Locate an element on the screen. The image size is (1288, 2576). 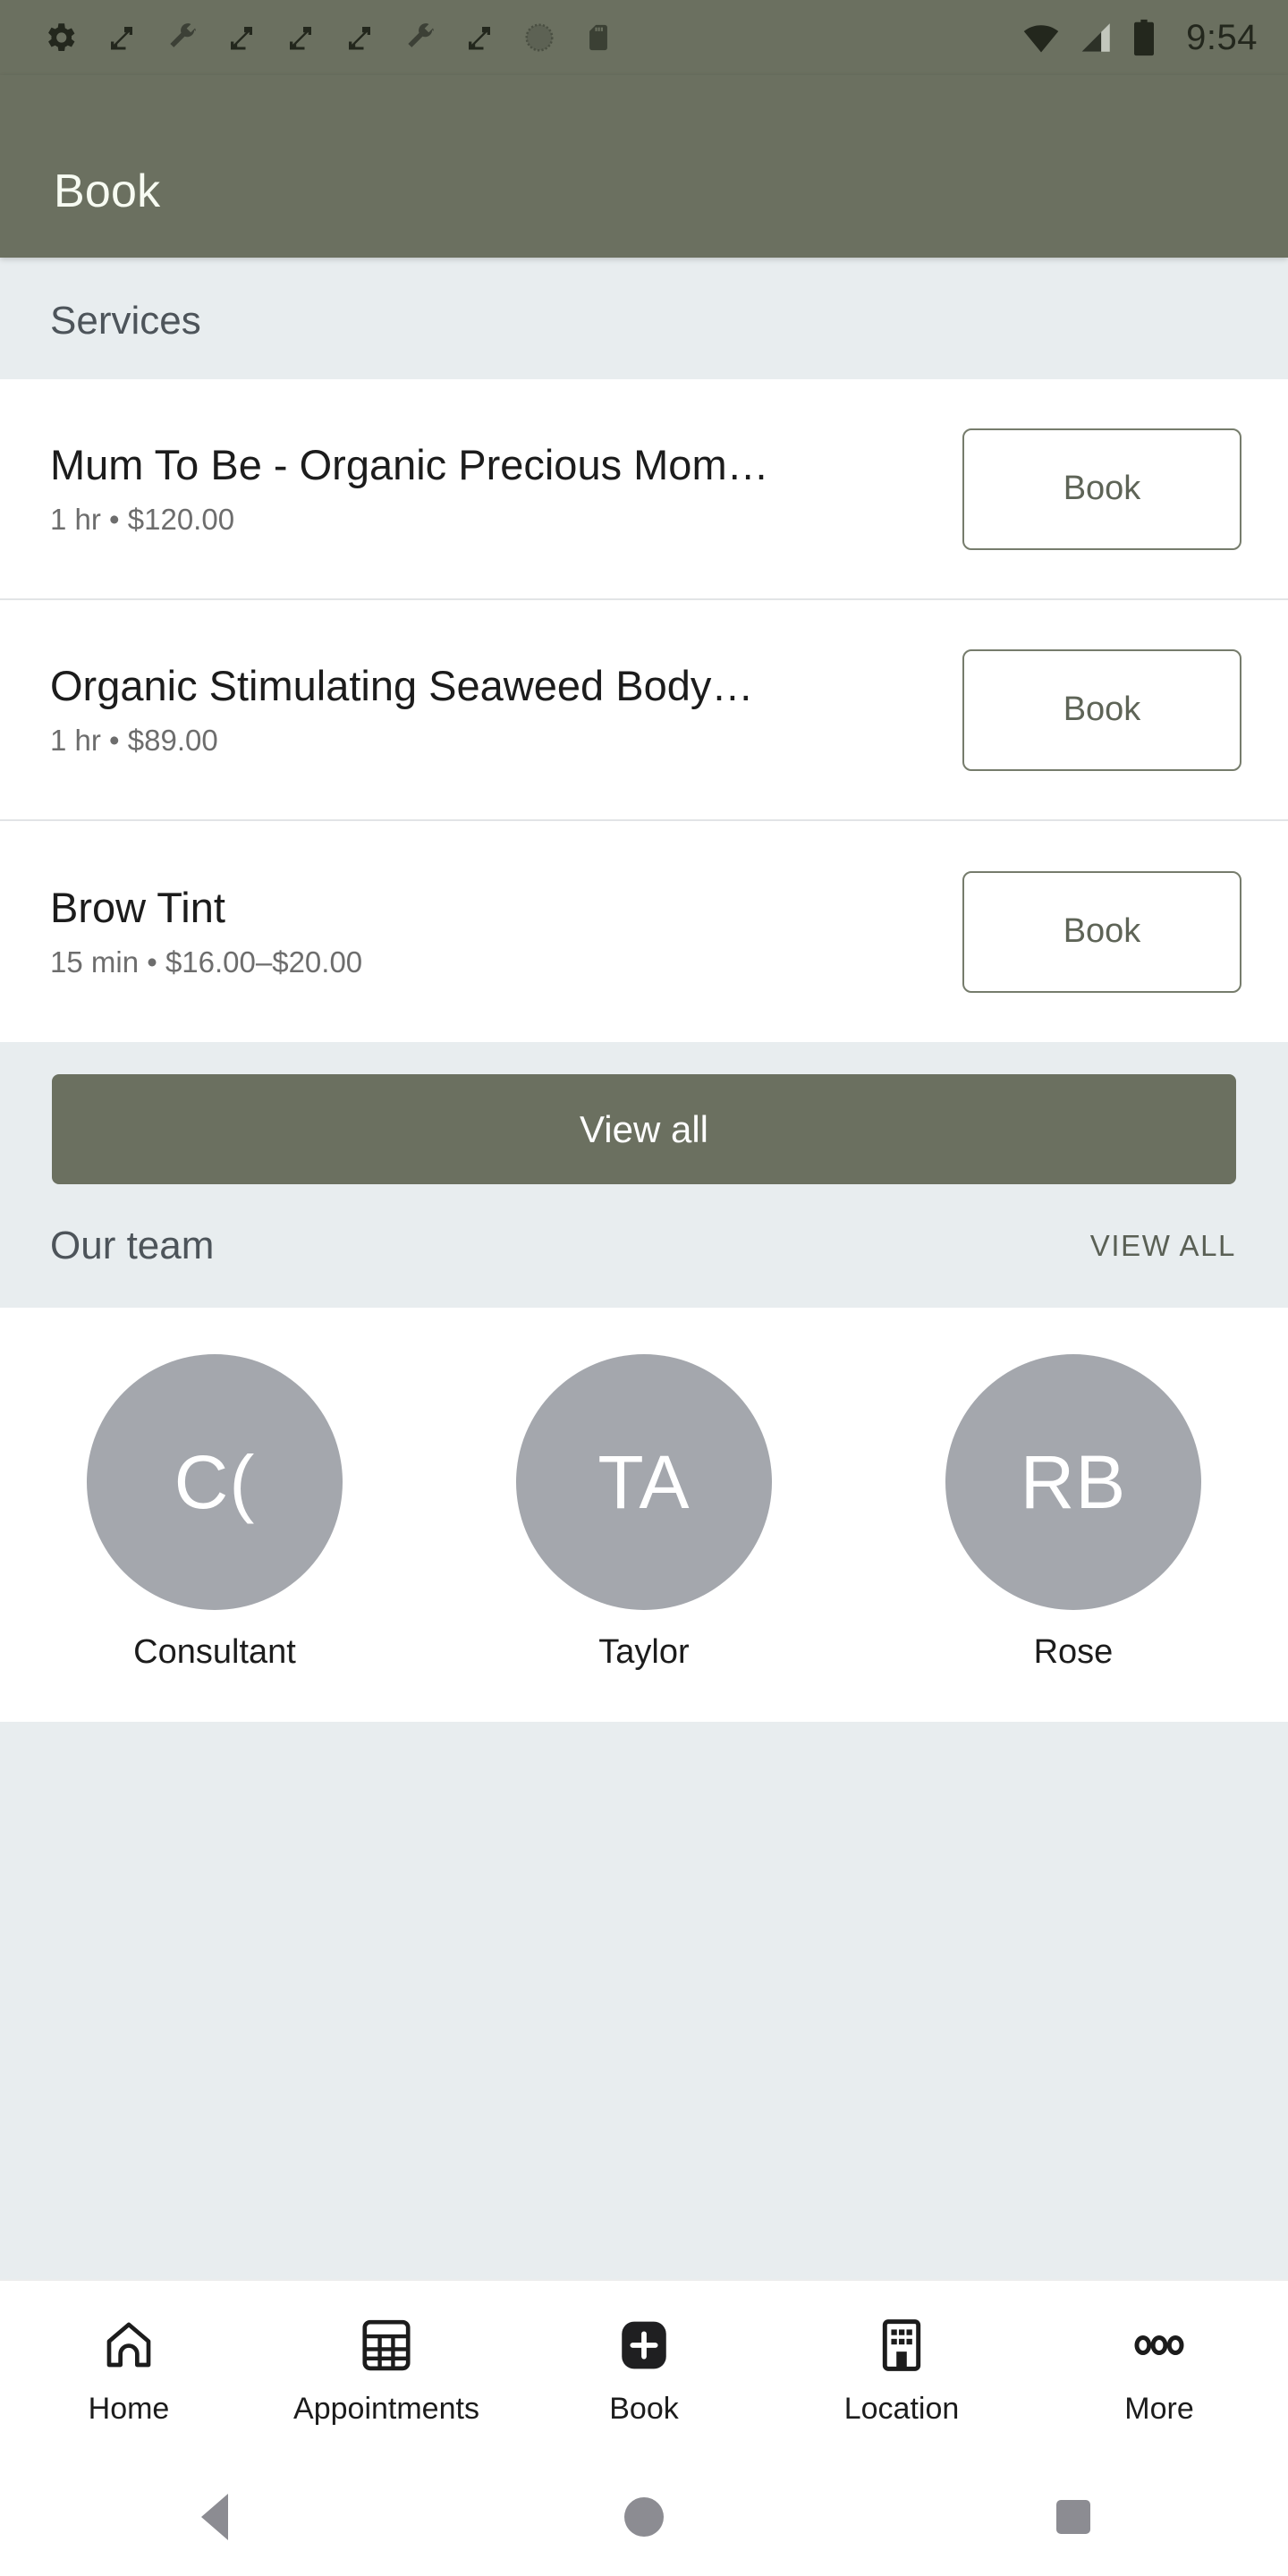
team-member: RB Rose is located at coordinates (1073, 1513).